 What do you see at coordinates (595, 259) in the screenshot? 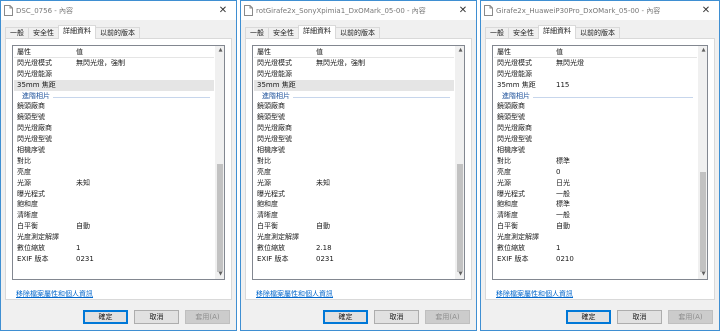
I see `property-row: EXIF 版本 0210` at bounding box center [595, 259].